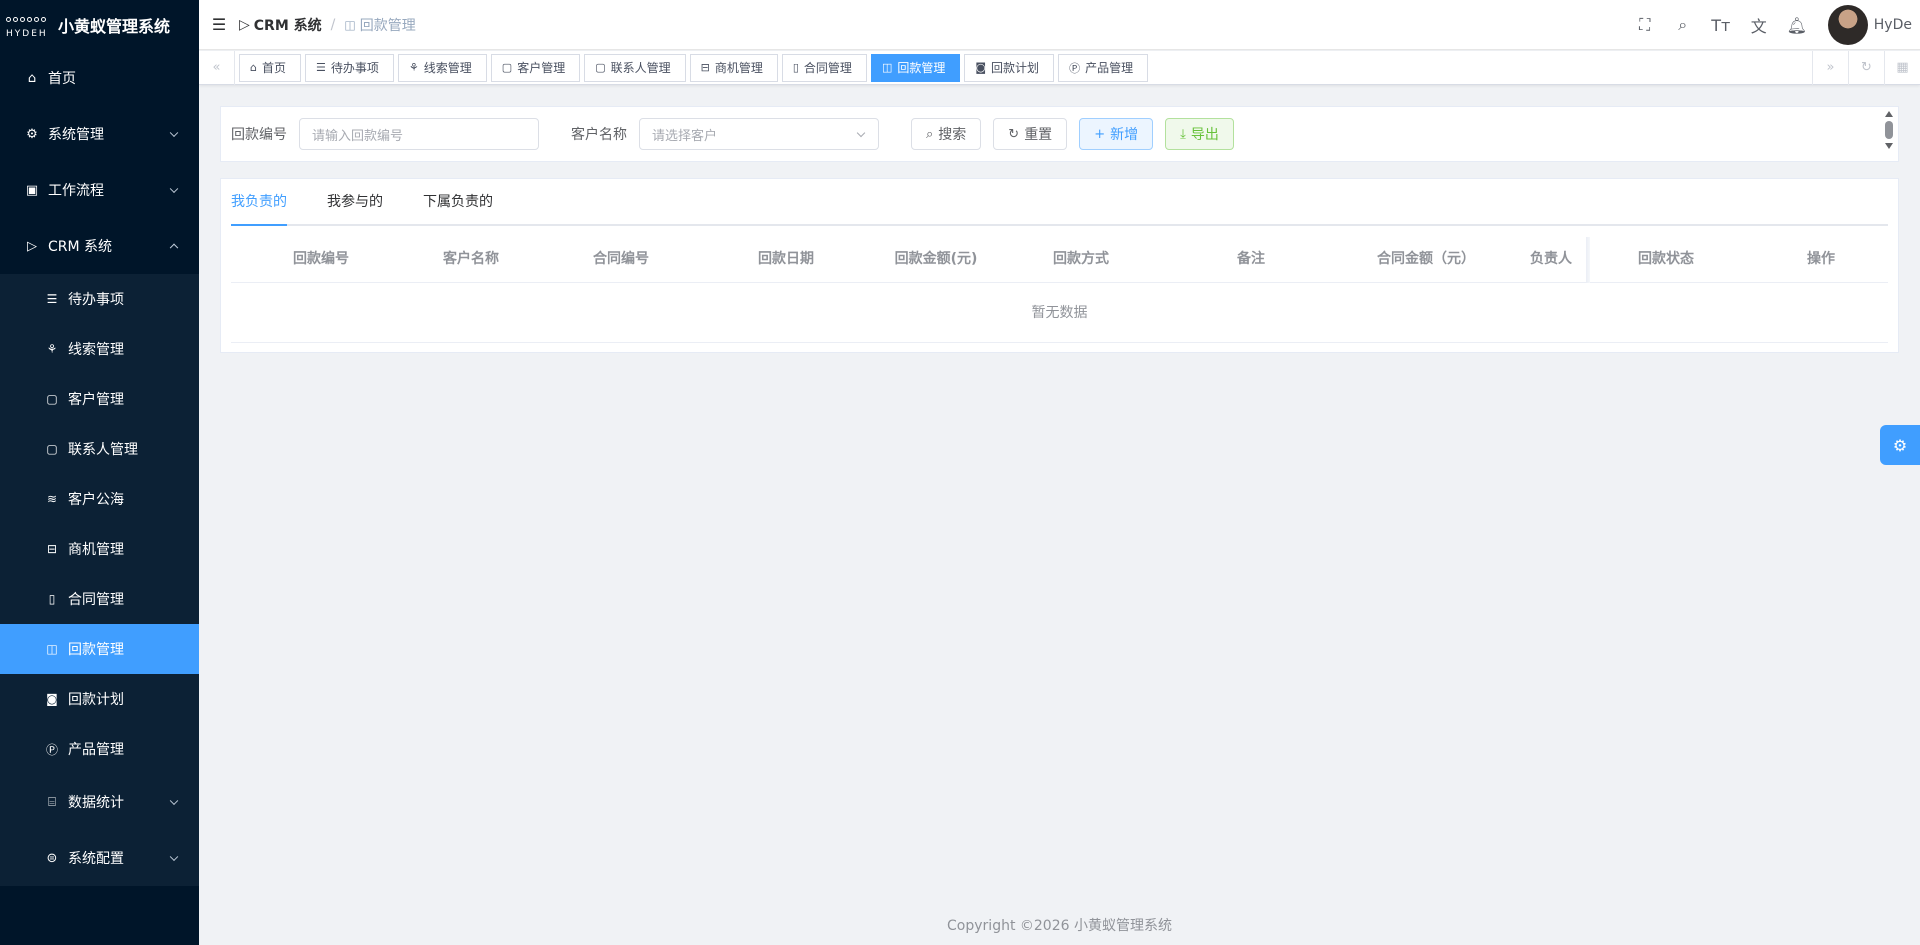  Describe the element at coordinates (99, 246) in the screenshot. I see `menu-crm: ▷ CRM 系统` at that location.